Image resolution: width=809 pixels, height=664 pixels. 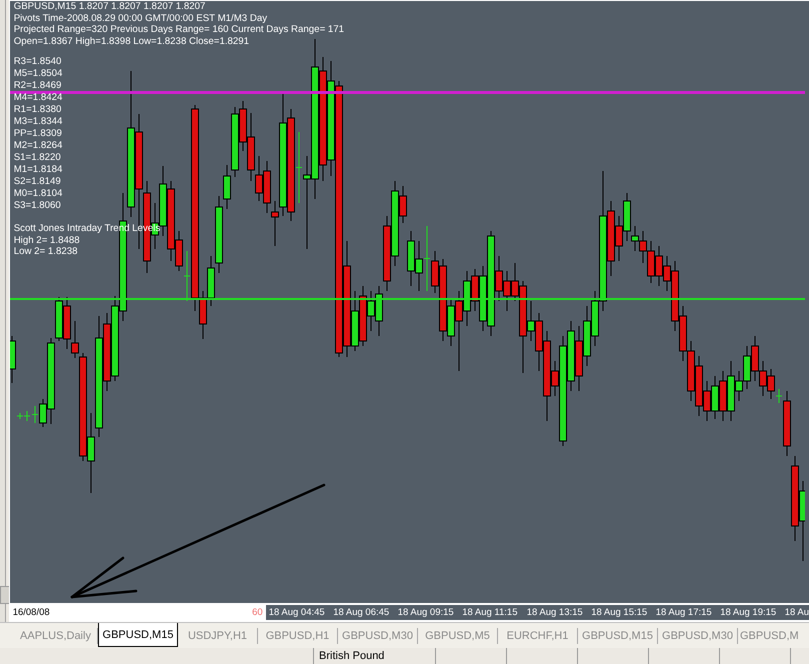 I want to click on time-label: 18 Aug 13:15, so click(x=555, y=612).